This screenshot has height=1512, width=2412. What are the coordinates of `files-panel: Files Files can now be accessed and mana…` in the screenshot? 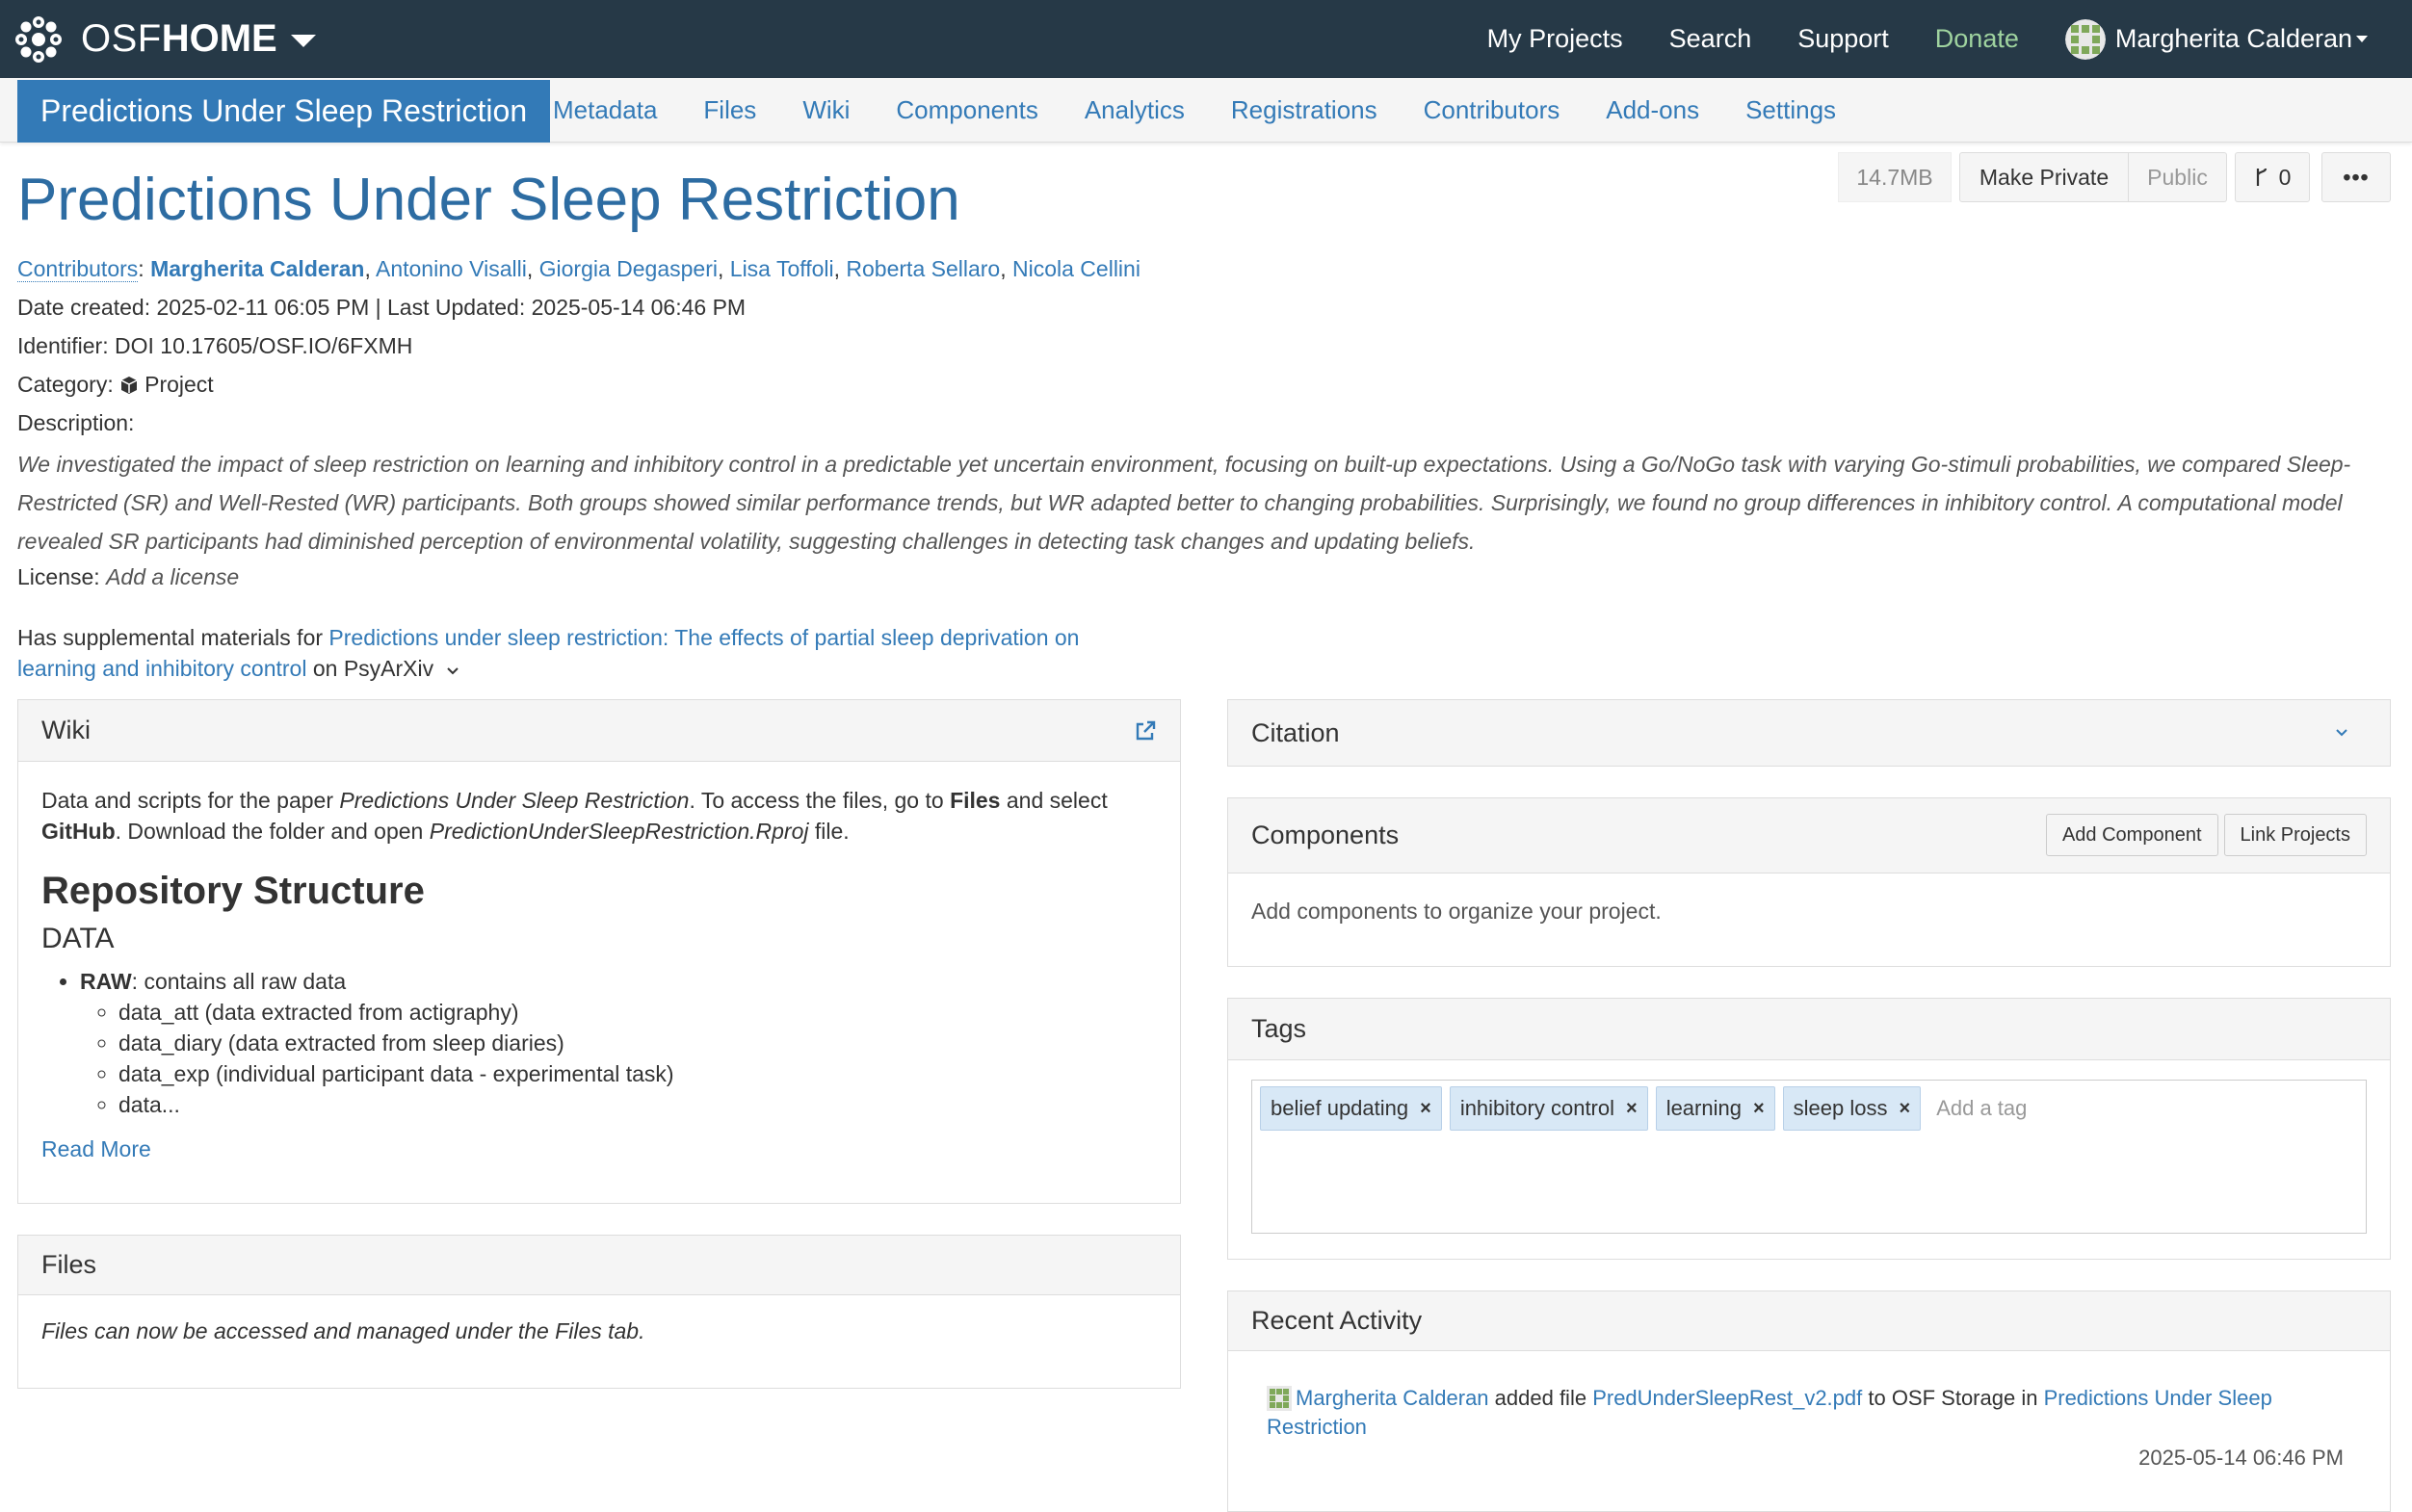 It's located at (599, 1312).